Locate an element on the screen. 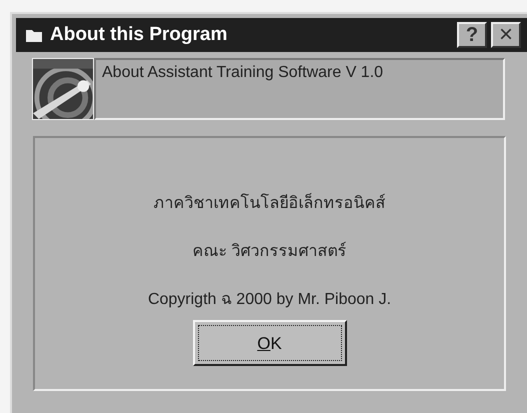 The width and height of the screenshot is (527, 413). close-button: × is located at coordinates (506, 35).